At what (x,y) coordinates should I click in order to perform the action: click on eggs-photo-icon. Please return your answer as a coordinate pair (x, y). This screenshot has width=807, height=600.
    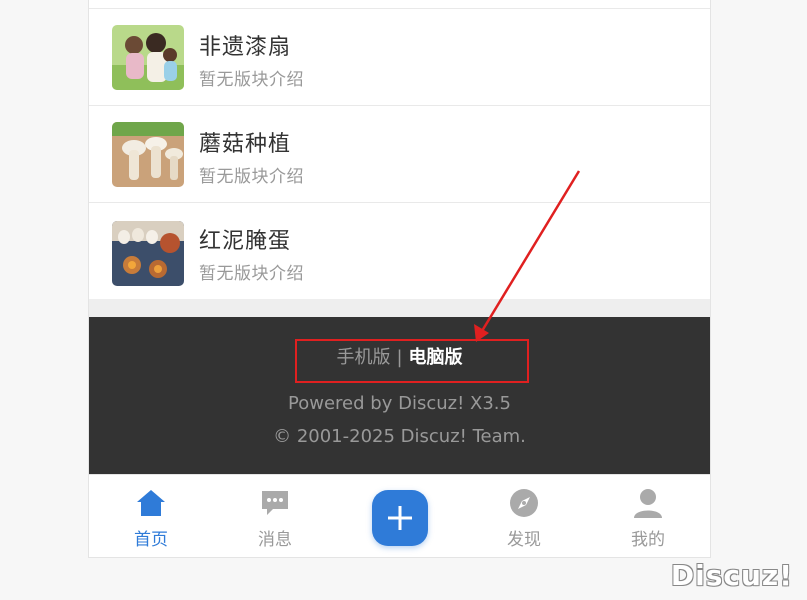
    Looking at the image, I should click on (148, 253).